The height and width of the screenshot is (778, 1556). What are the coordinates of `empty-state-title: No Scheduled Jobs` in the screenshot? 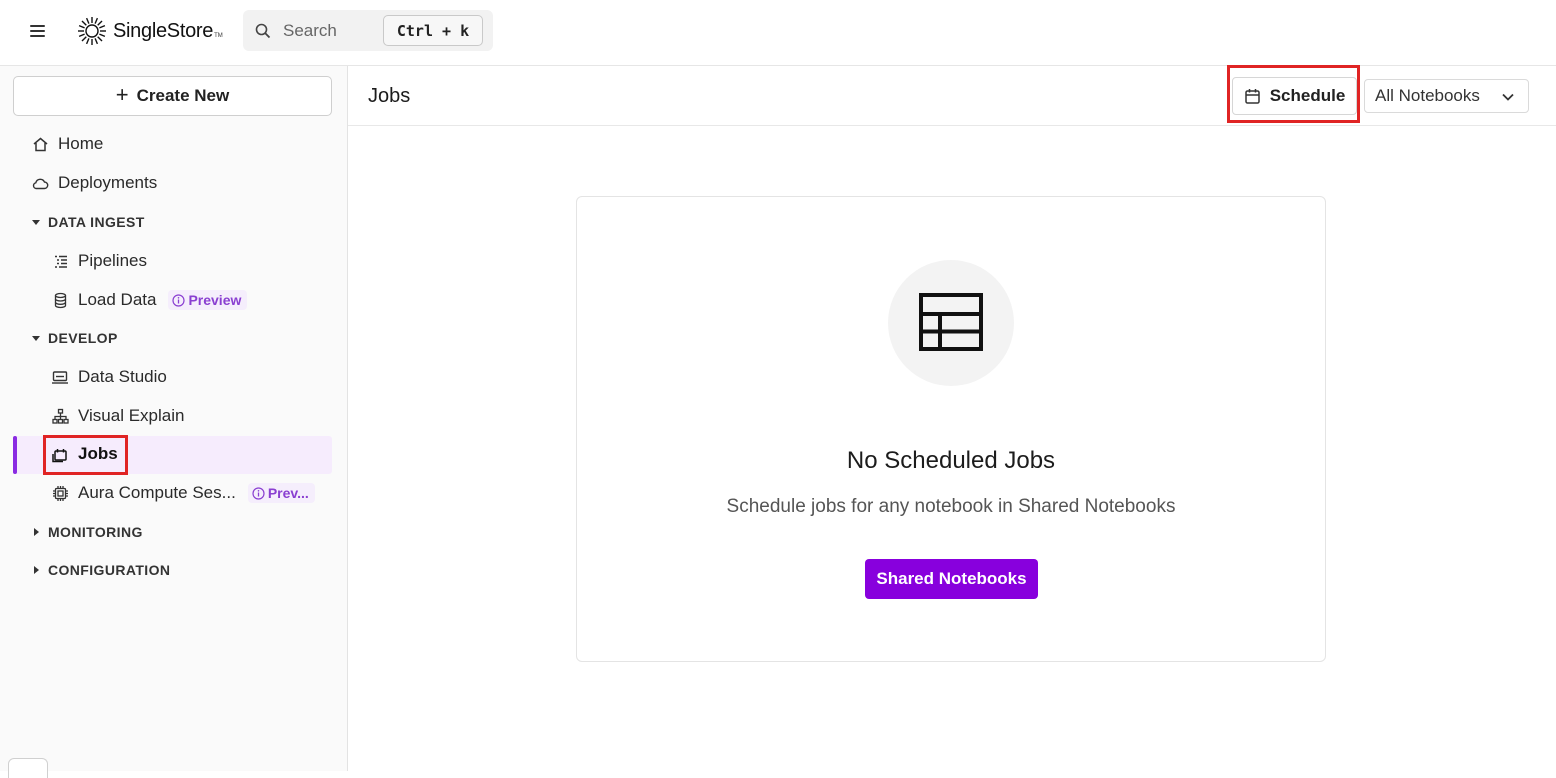 It's located at (951, 460).